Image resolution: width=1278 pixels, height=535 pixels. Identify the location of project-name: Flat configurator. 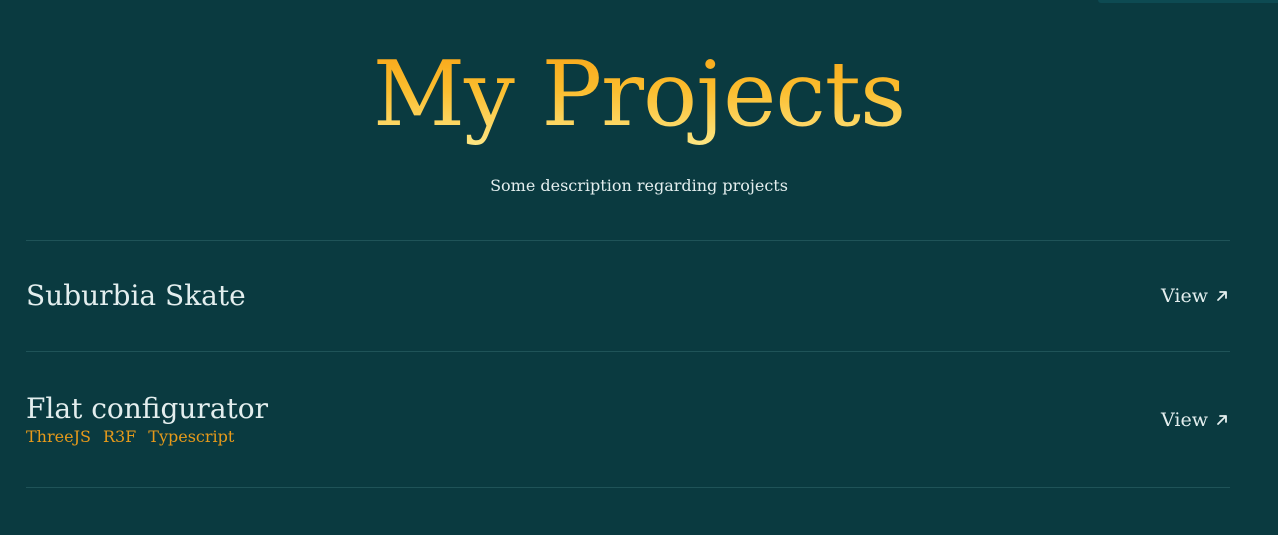
(147, 408).